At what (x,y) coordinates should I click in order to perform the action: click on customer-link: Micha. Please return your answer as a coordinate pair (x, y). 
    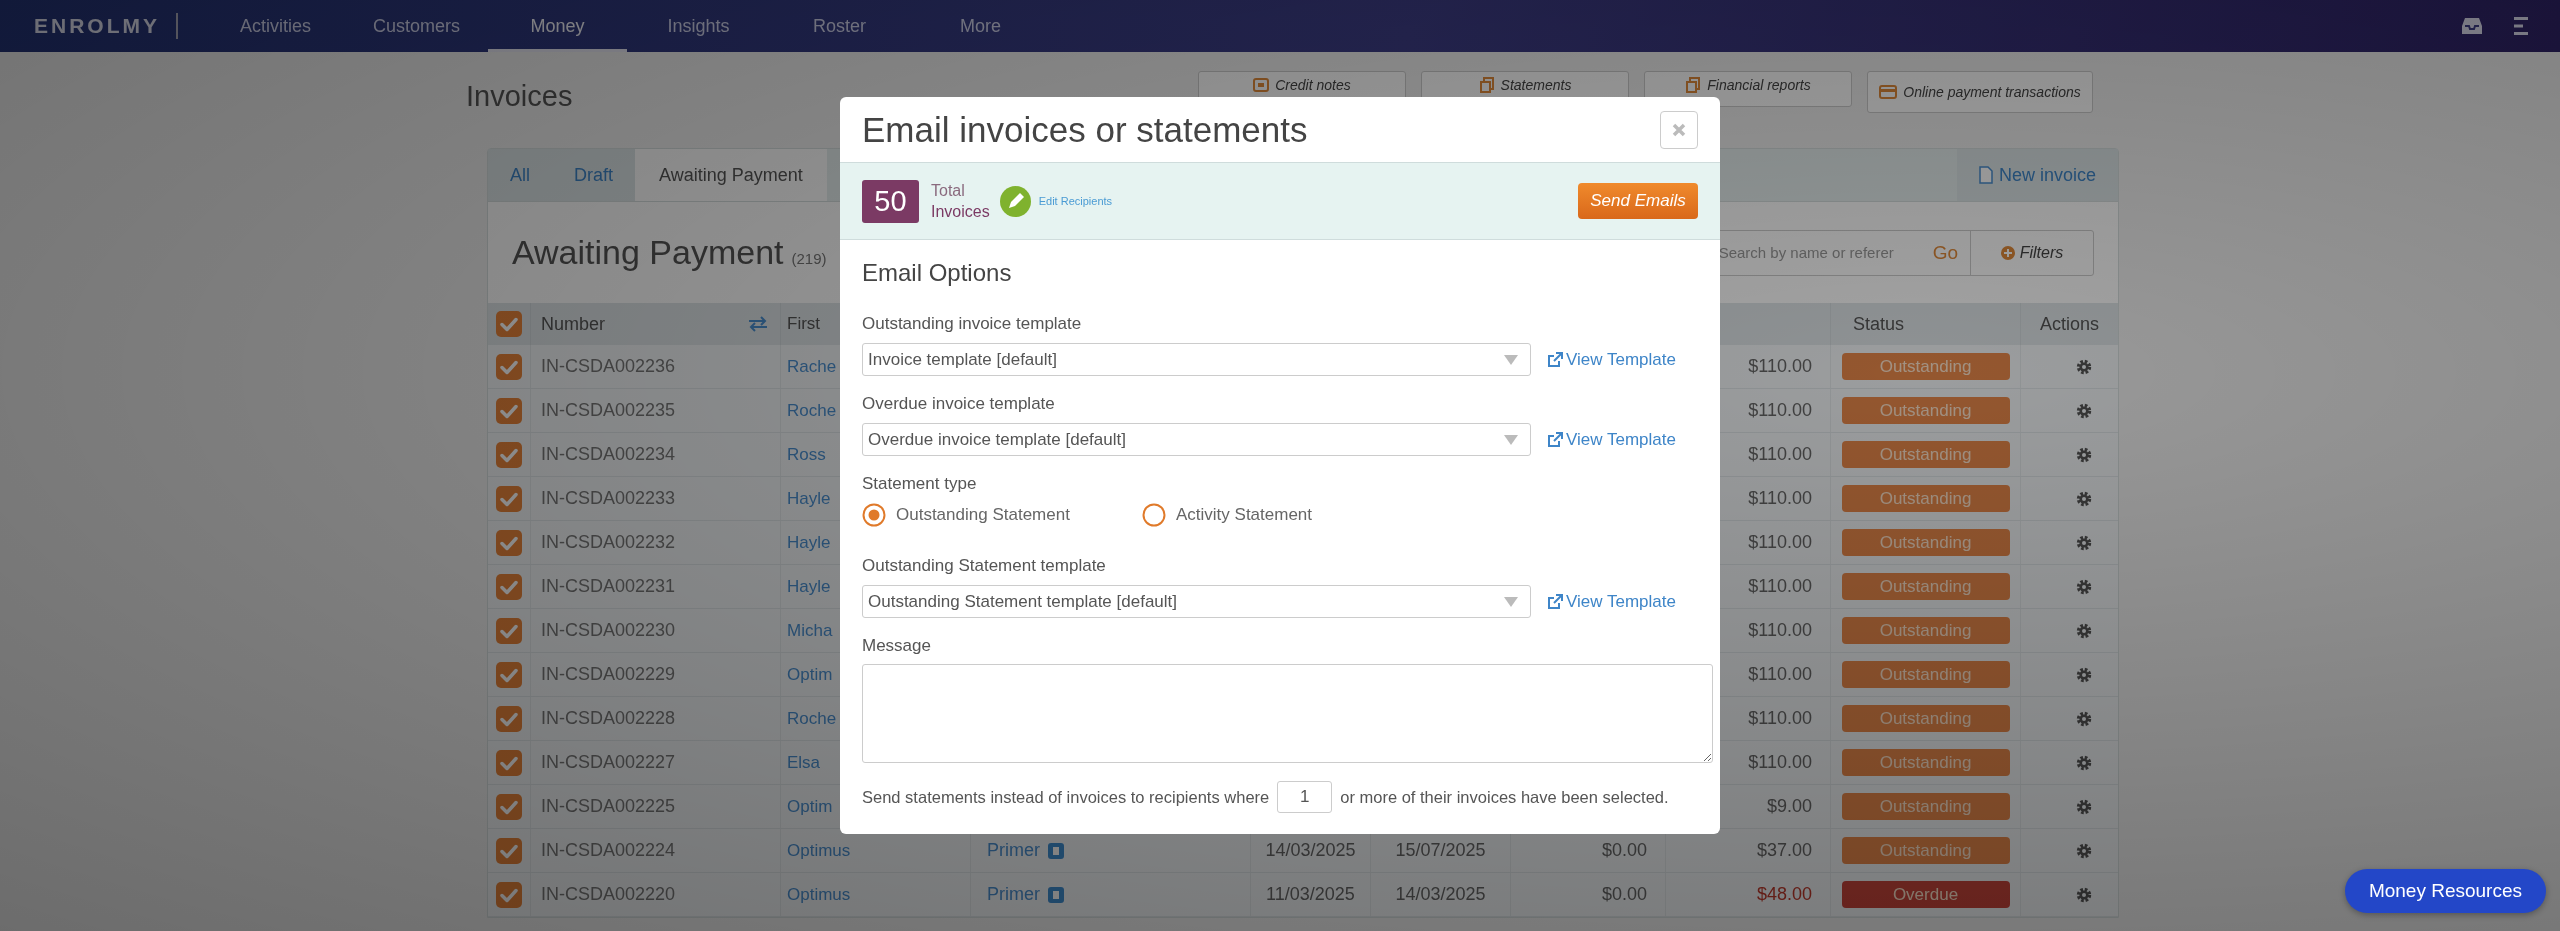
    Looking at the image, I should click on (810, 630).